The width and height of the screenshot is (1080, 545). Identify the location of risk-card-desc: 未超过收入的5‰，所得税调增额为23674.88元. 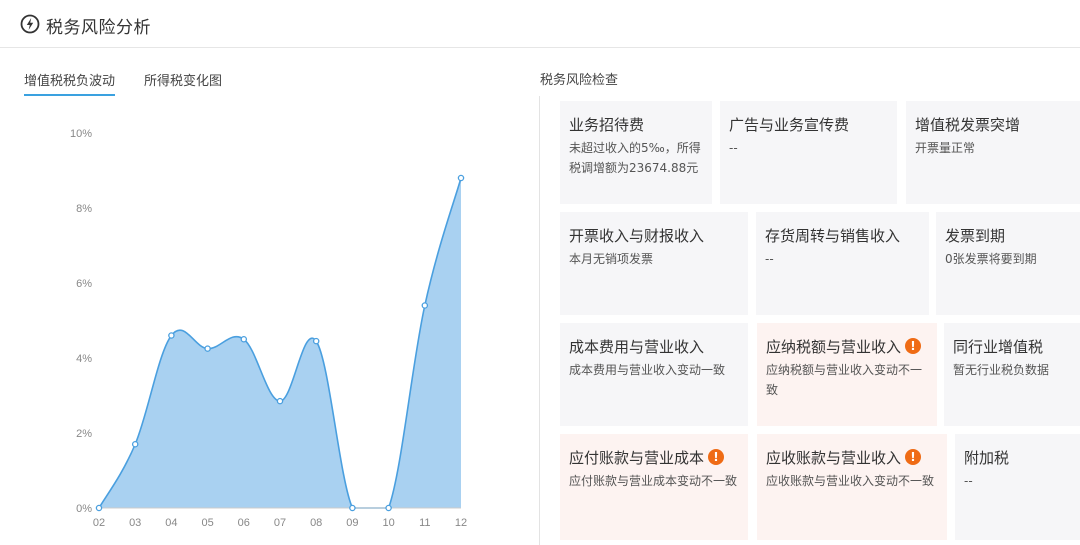
(635, 158).